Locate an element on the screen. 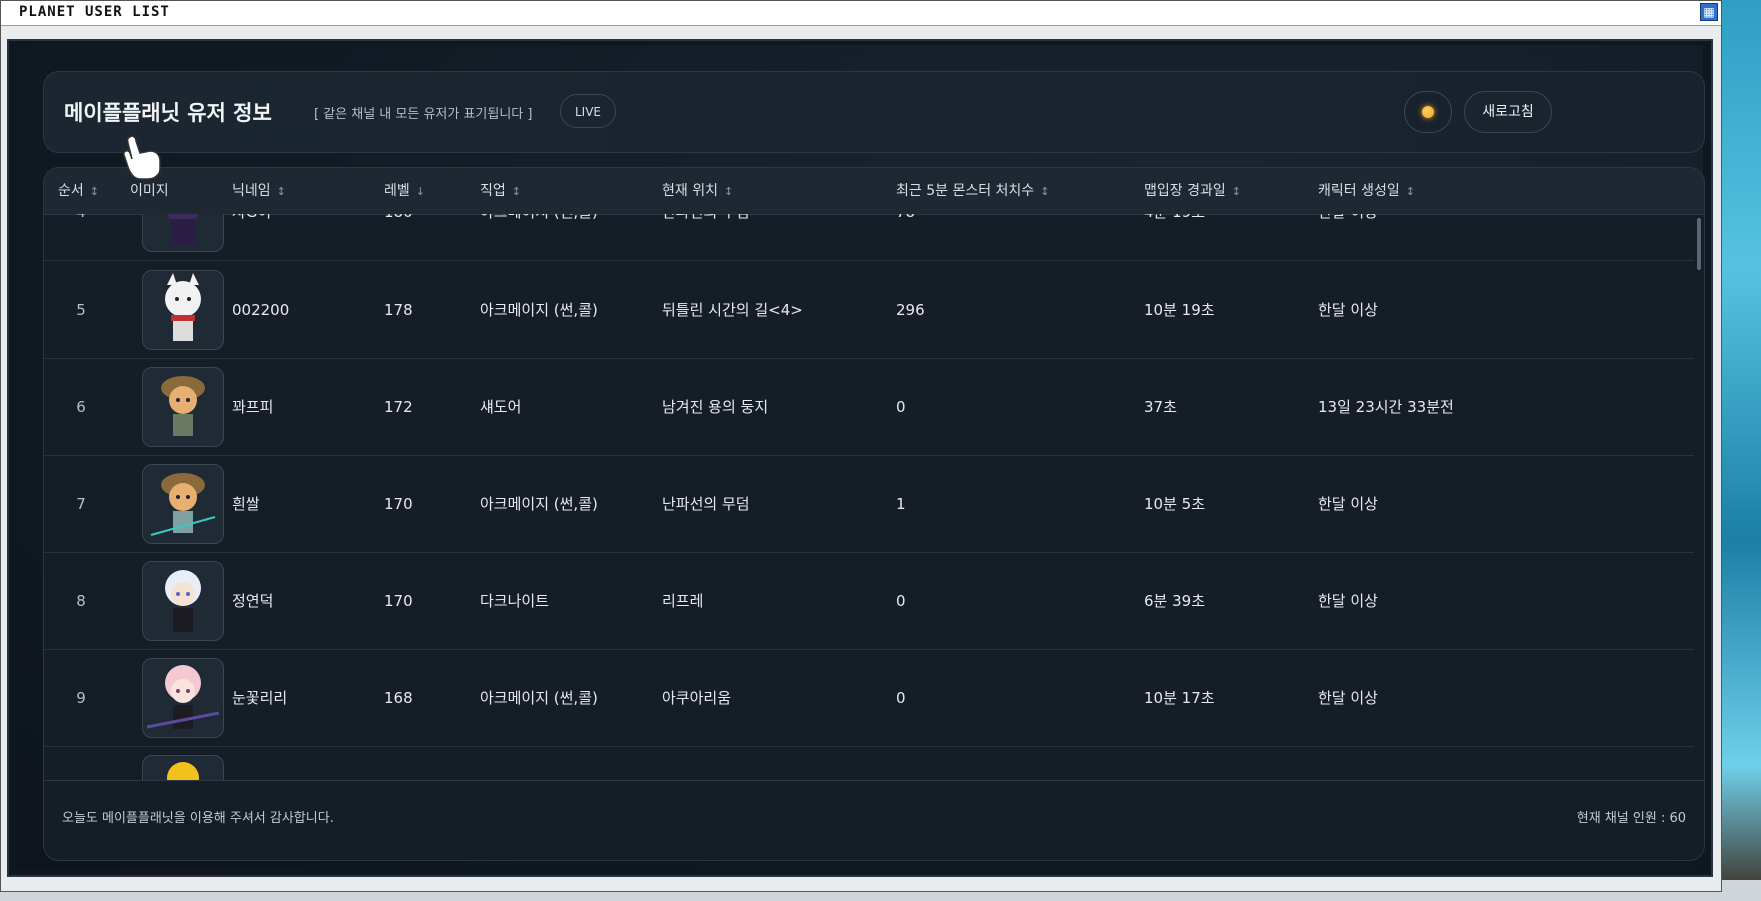 Image resolution: width=1761 pixels, height=901 pixels. row-job: 다크나이트 is located at coordinates (515, 601).